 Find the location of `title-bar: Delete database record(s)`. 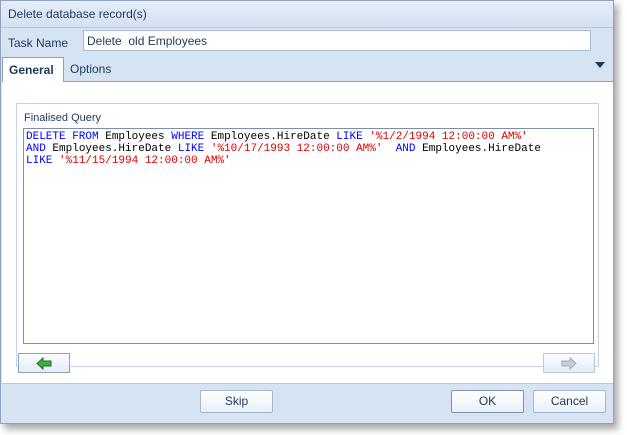

title-bar: Delete database record(s) is located at coordinates (307, 14).